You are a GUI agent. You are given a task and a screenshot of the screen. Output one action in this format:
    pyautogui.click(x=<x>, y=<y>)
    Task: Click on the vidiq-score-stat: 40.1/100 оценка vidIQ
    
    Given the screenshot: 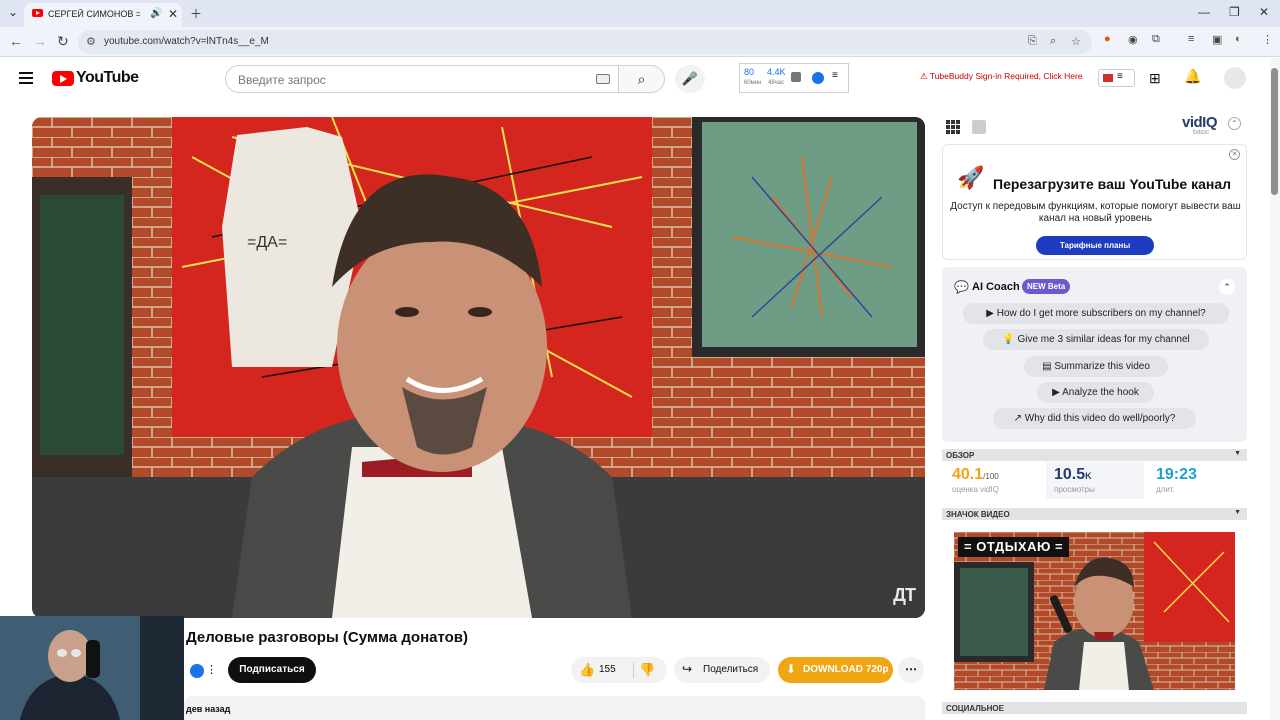 What is the action you would take?
    pyautogui.click(x=993, y=480)
    